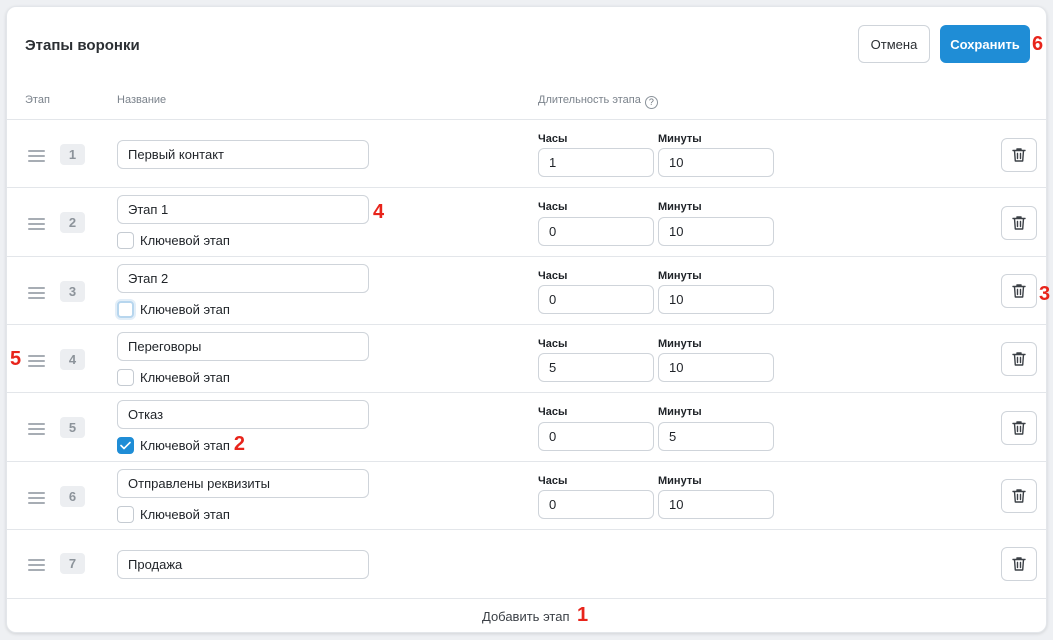 The height and width of the screenshot is (640, 1053). What do you see at coordinates (894, 44) in the screenshot?
I see `cancel-button: Отмена` at bounding box center [894, 44].